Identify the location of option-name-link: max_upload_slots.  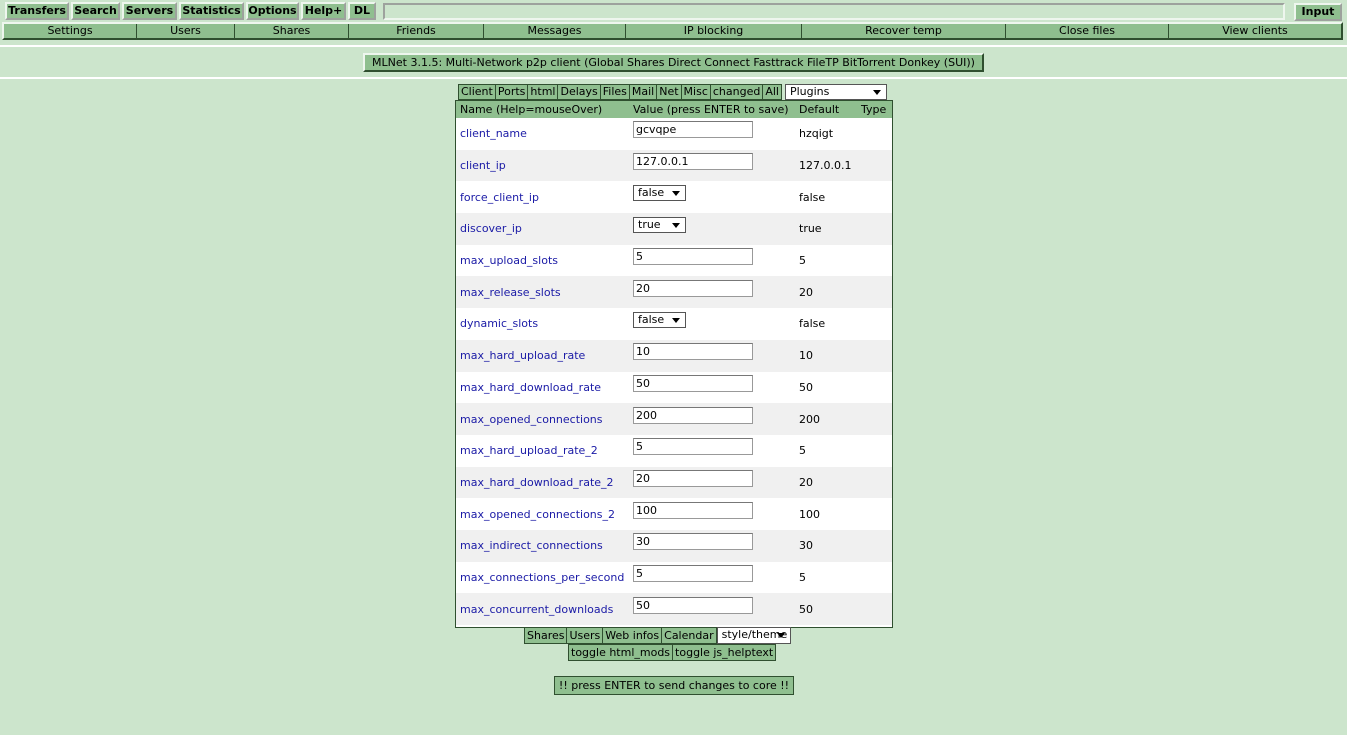
(509, 260).